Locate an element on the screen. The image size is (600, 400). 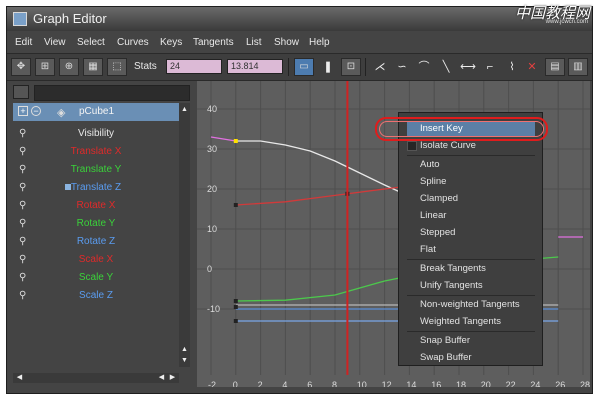
filter-toggle-icon is located at coordinates (21, 92).